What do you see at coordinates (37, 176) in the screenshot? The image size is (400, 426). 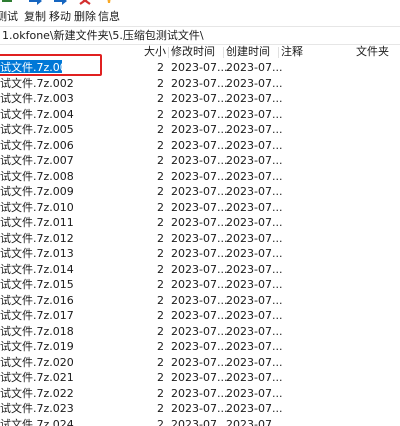 I see `file-name: 试文件.7z.008` at bounding box center [37, 176].